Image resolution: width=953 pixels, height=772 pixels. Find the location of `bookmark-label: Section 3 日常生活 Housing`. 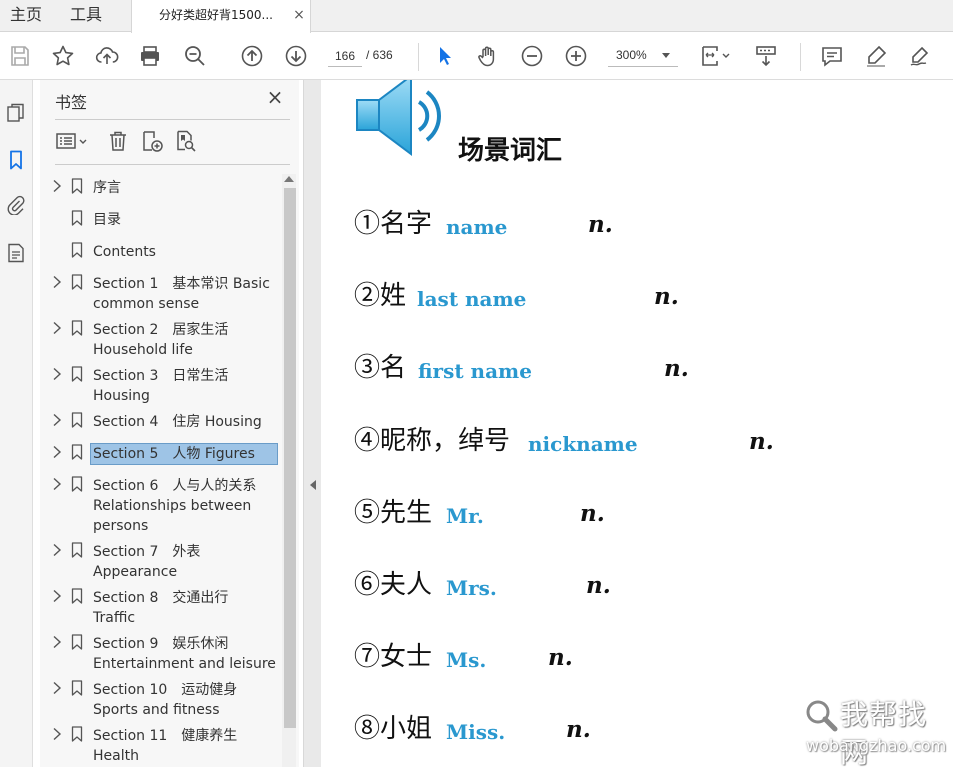

bookmark-label: Section 3 日常生活 Housing is located at coordinates (161, 386).